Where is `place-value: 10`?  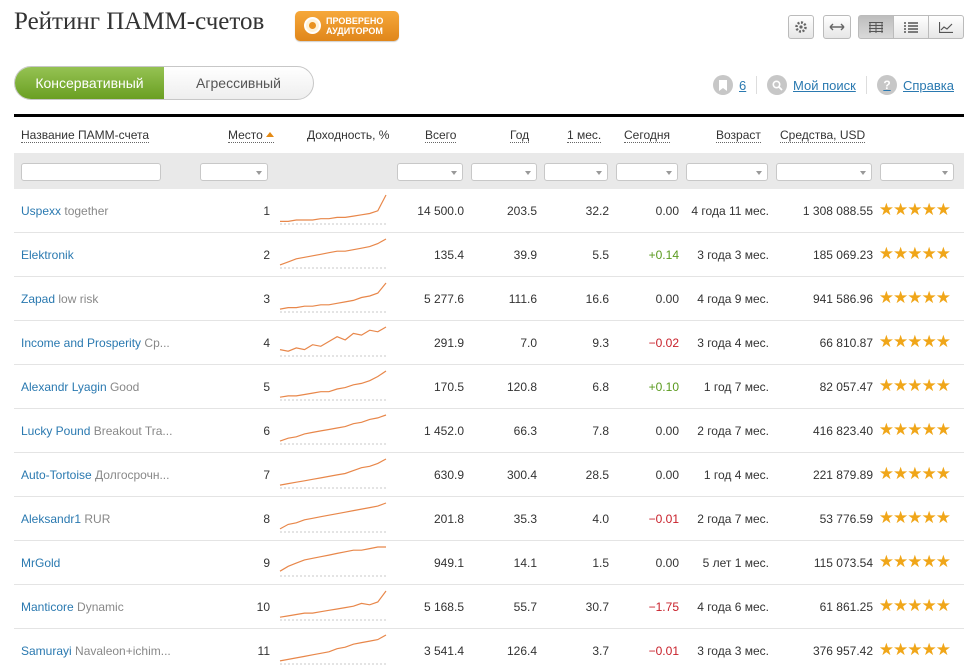
place-value: 10 is located at coordinates (263, 607).